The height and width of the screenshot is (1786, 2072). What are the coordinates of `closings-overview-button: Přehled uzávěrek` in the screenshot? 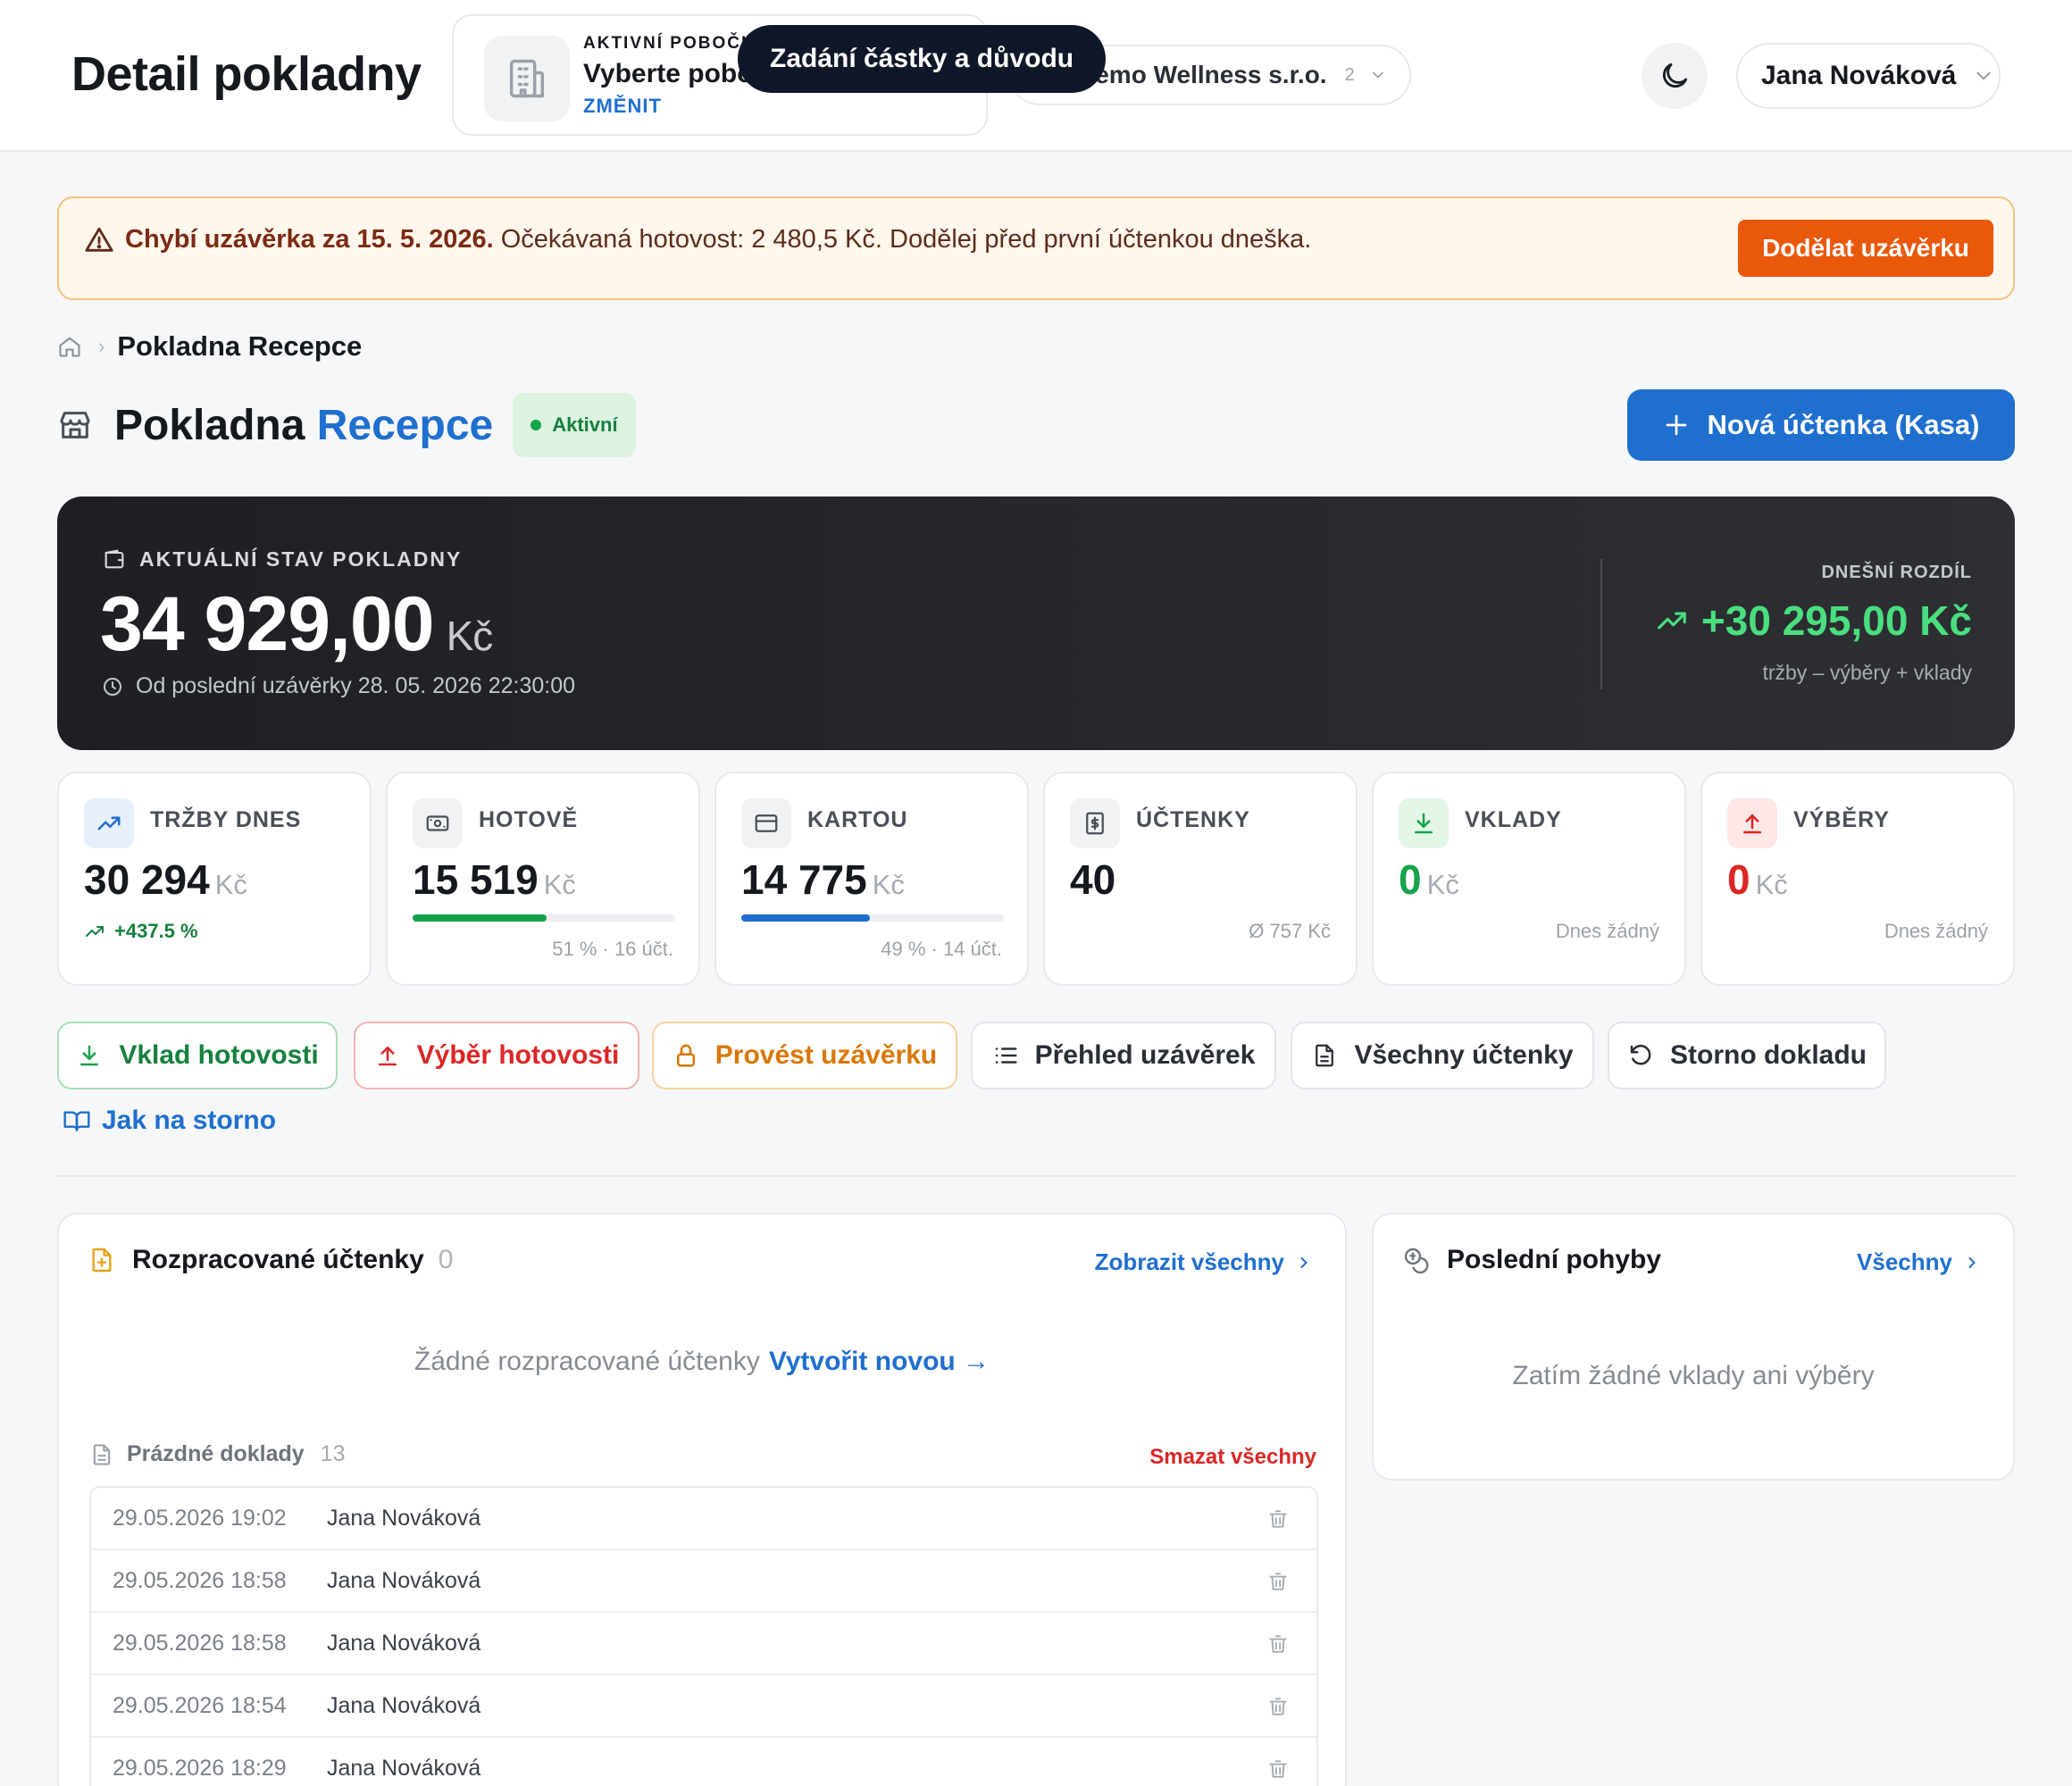 It's located at (1123, 1055).